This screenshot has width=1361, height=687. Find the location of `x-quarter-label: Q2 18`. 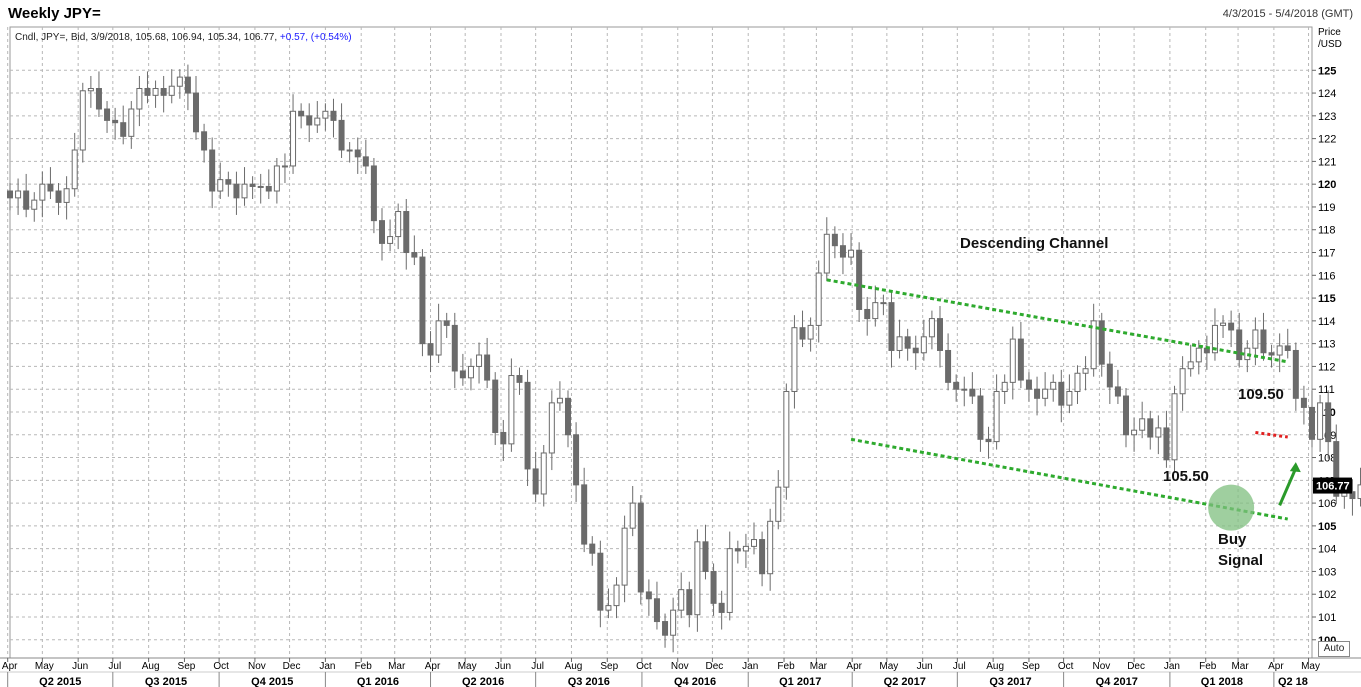

x-quarter-label: Q2 18 is located at coordinates (1293, 681).